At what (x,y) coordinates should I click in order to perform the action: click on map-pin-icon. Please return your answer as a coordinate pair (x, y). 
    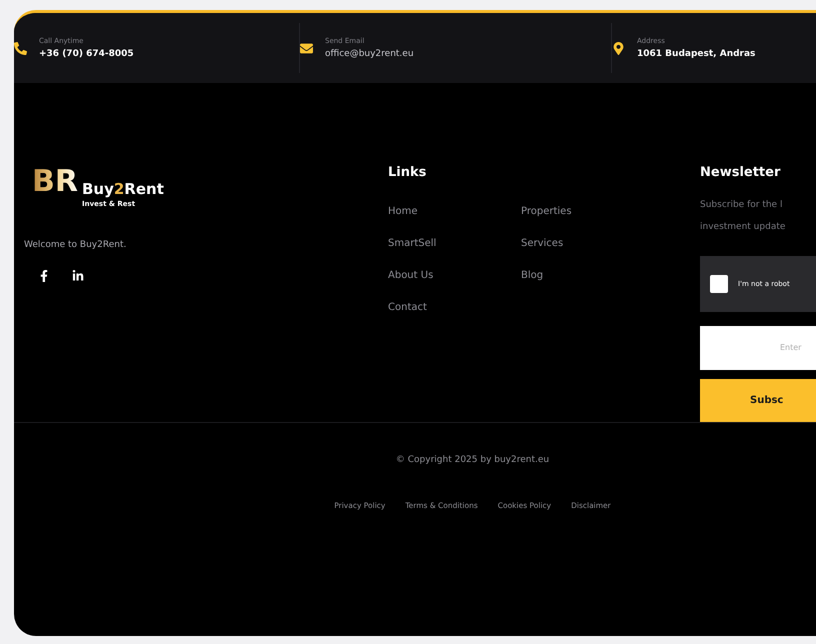
    Looking at the image, I should click on (618, 48).